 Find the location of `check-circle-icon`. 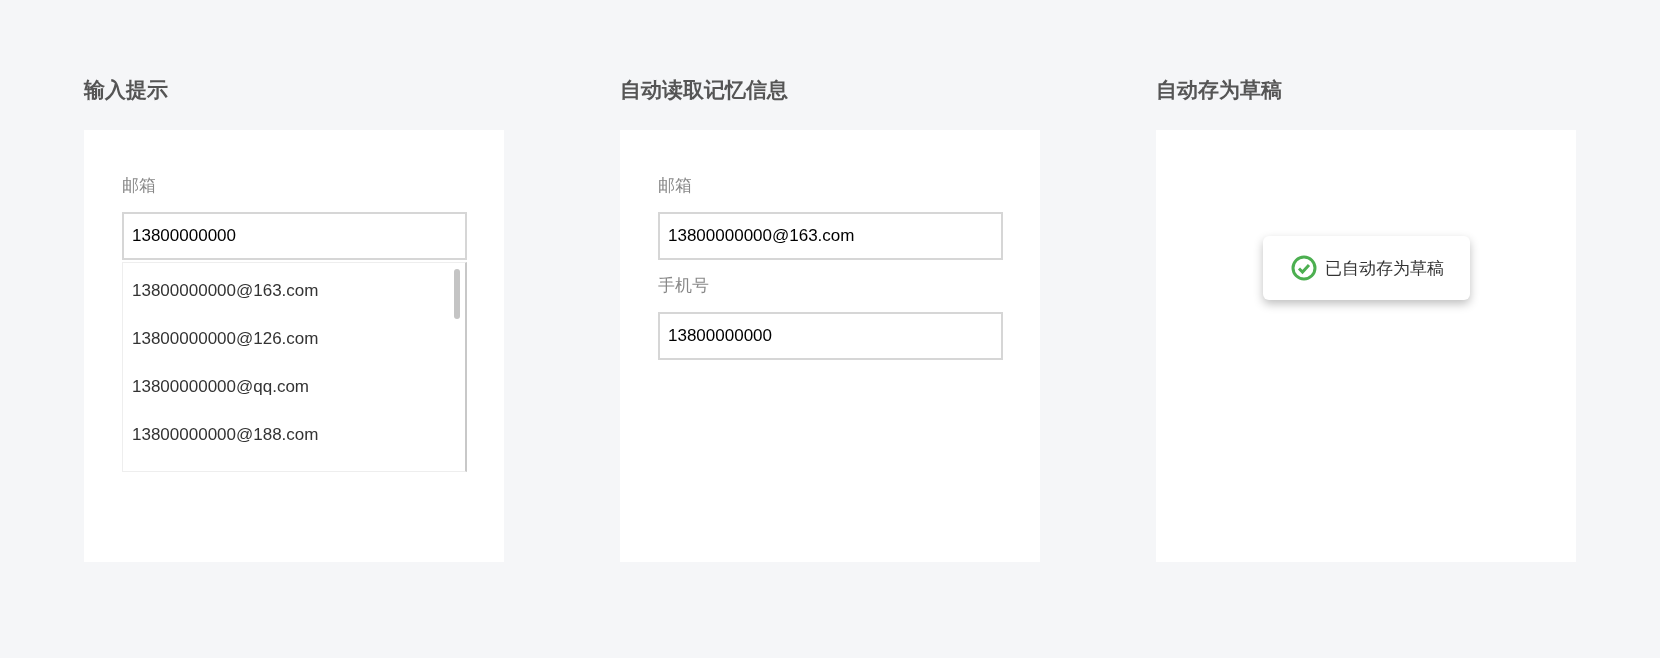

check-circle-icon is located at coordinates (1303, 268).